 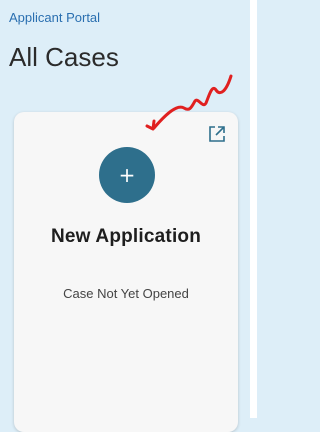 I want to click on add-application-button: +, so click(x=127, y=175).